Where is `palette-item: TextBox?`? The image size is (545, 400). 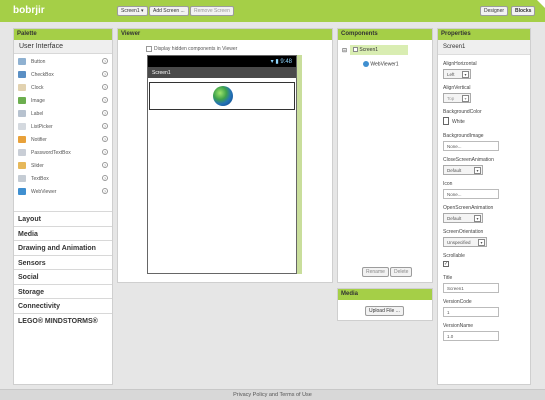 palette-item: TextBox? is located at coordinates (63, 178).